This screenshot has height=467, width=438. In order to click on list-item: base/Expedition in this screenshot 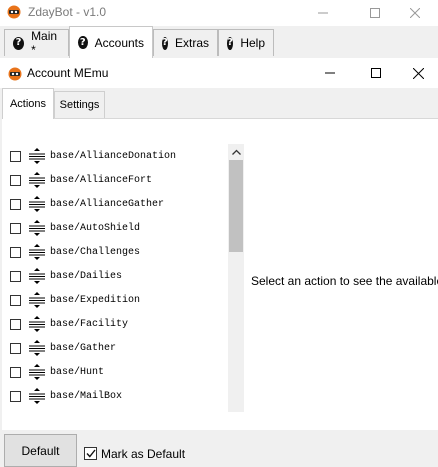, I will do `click(115, 300)`.